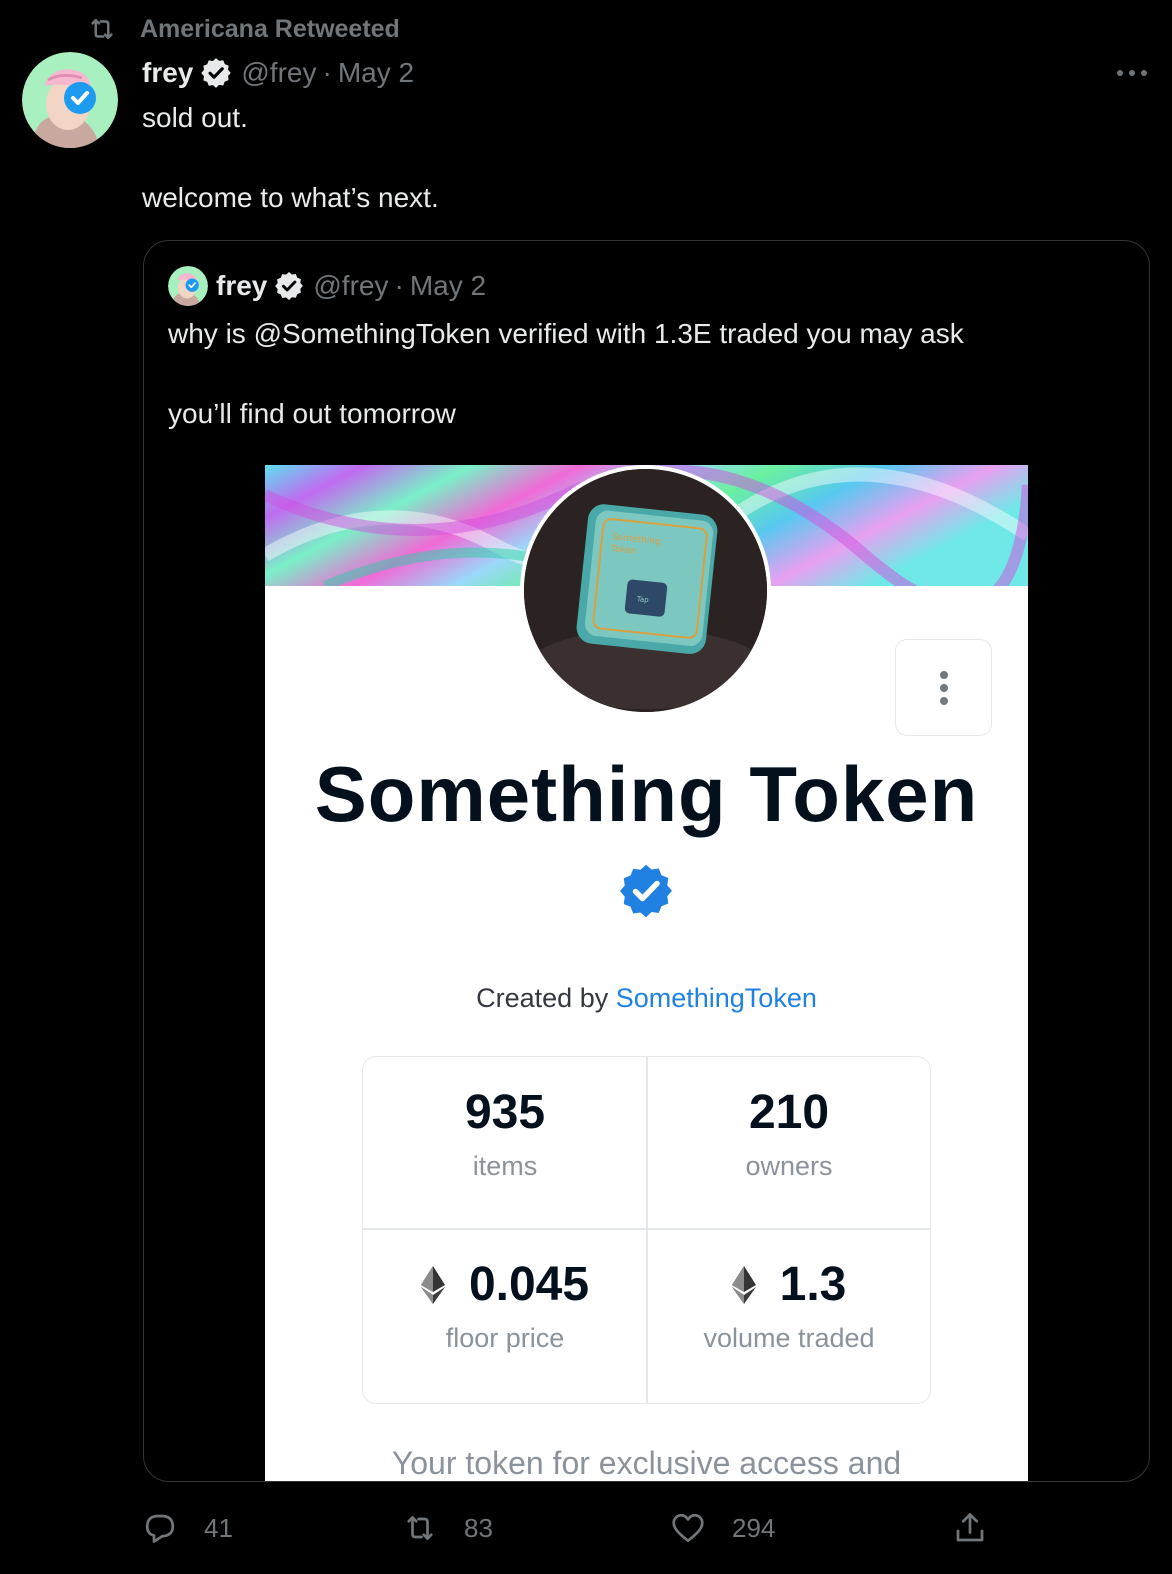 This screenshot has width=1172, height=1574. What do you see at coordinates (529, 1284) in the screenshot?
I see `stat-value: 0.045` at bounding box center [529, 1284].